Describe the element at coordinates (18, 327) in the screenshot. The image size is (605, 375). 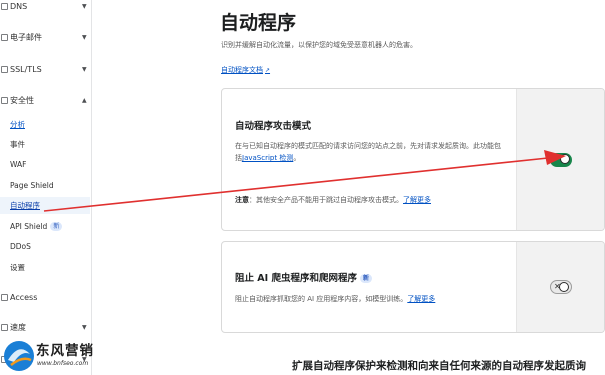
I see `sidebar-item-label: 速度` at that location.